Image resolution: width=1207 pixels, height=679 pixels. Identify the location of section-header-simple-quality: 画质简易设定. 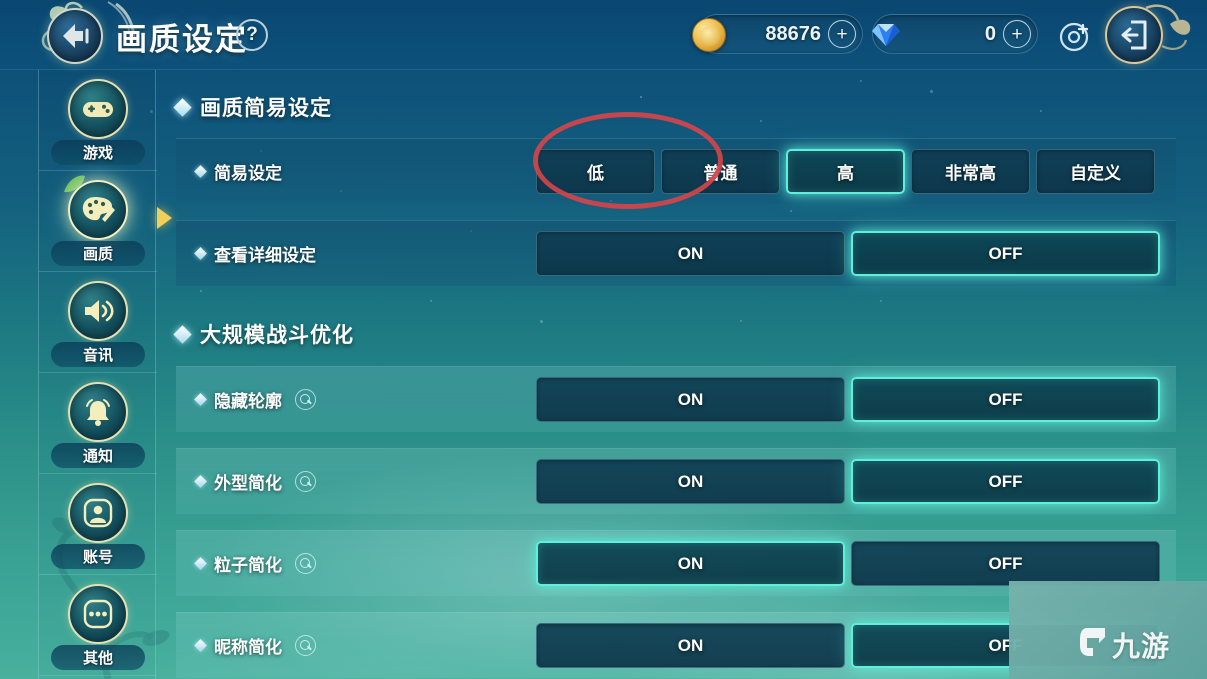
(252, 107).